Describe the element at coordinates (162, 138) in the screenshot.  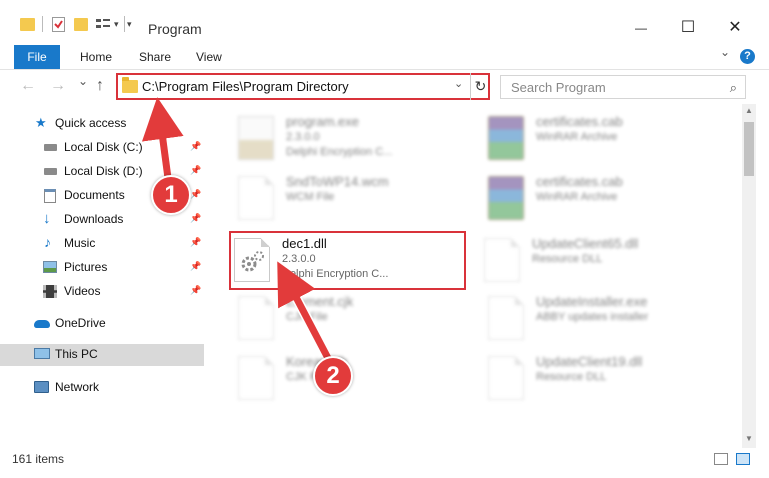
I see `arrow-1-shaft` at that location.